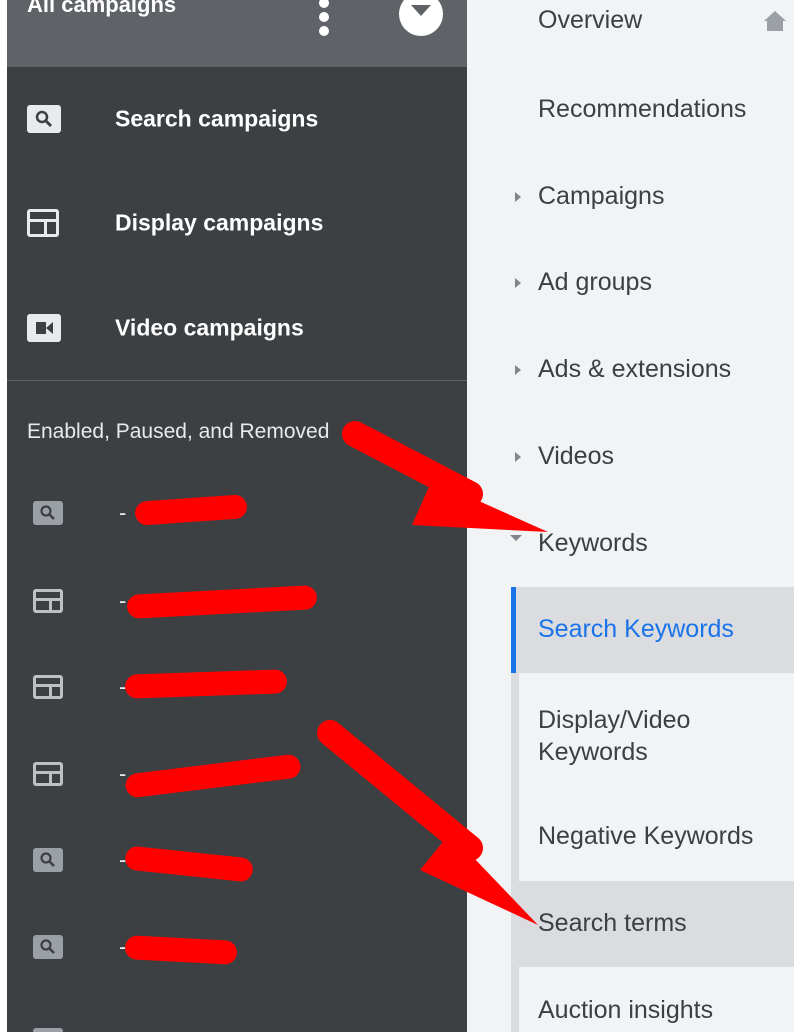  I want to click on video-campaigns-label: Video campaigns, so click(209, 327).